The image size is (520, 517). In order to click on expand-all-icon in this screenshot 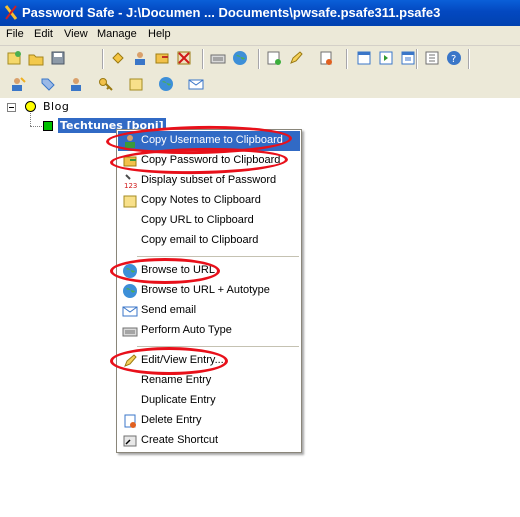, I will do `click(364, 58)`.